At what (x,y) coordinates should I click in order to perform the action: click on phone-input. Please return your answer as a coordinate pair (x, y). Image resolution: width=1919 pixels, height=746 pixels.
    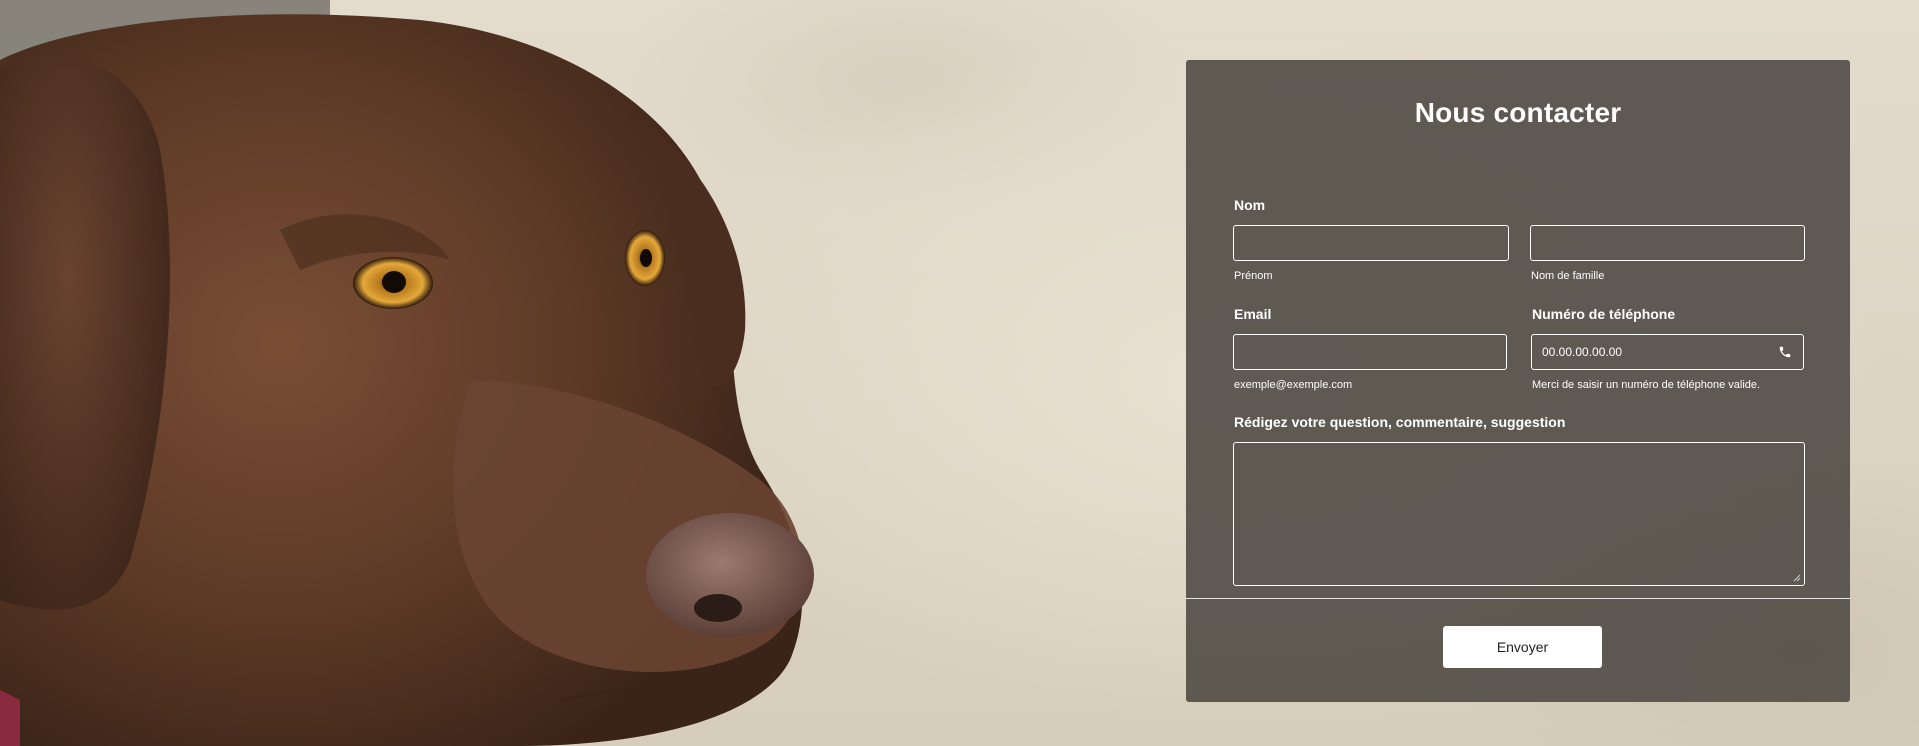
    Looking at the image, I should click on (1667, 352).